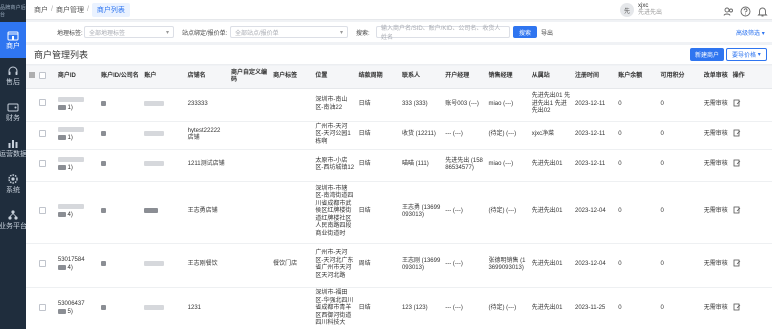 The width and height of the screenshot is (772, 329). Describe the element at coordinates (257, 33) in the screenshot. I see `point-select-placeholder: 全部站点/报价单` at that location.